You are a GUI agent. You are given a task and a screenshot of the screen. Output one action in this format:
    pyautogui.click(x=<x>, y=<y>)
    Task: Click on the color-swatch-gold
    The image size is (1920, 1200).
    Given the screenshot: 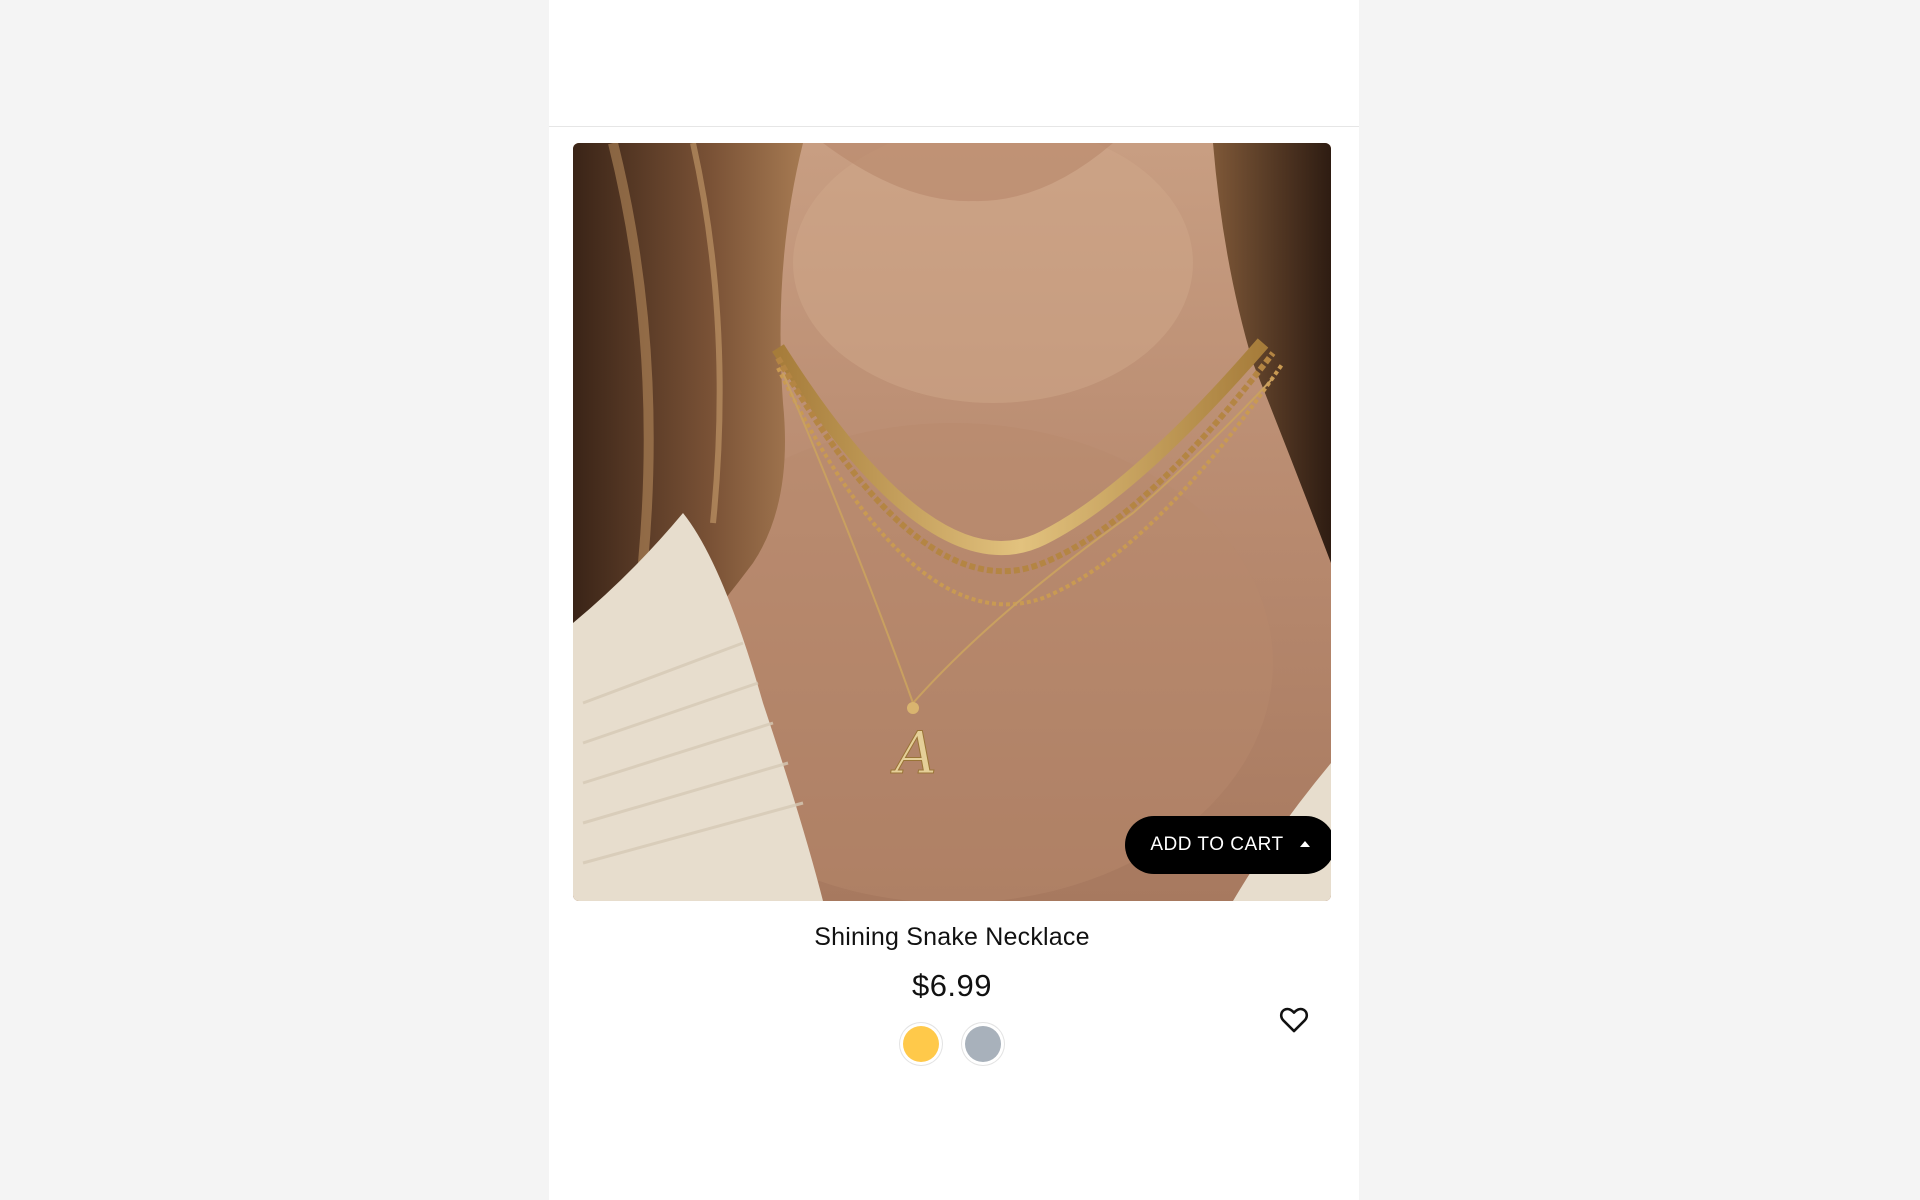 What is the action you would take?
    pyautogui.click(x=921, y=1044)
    